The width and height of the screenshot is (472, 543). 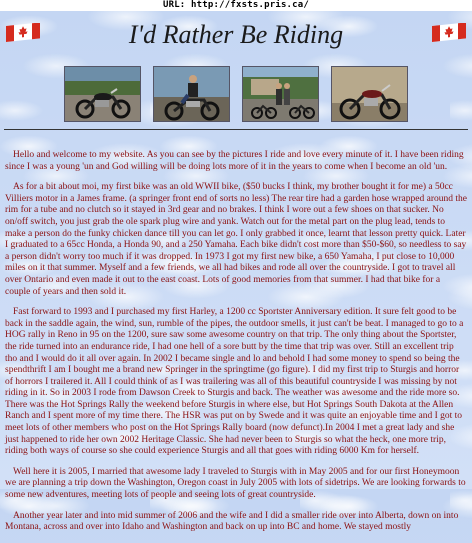 I want to click on url-bar: URL: http://fxsts.pris.ca/, so click(x=236, y=5).